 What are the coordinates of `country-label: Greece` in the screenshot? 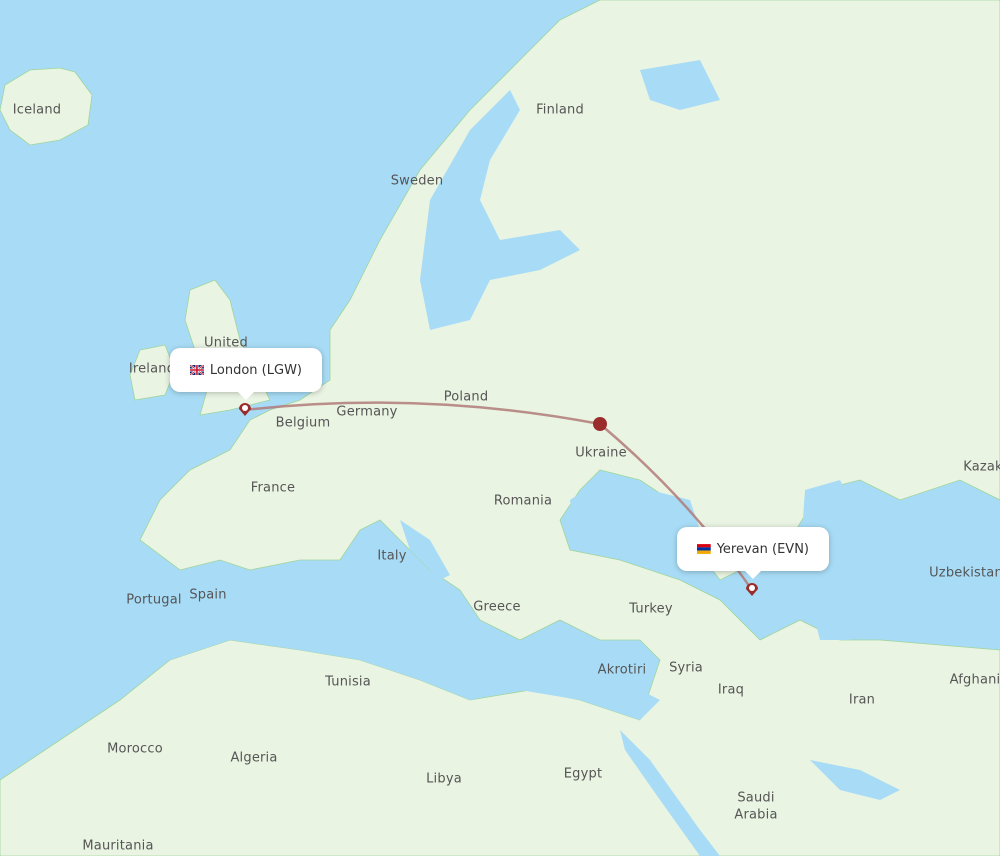 It's located at (497, 607).